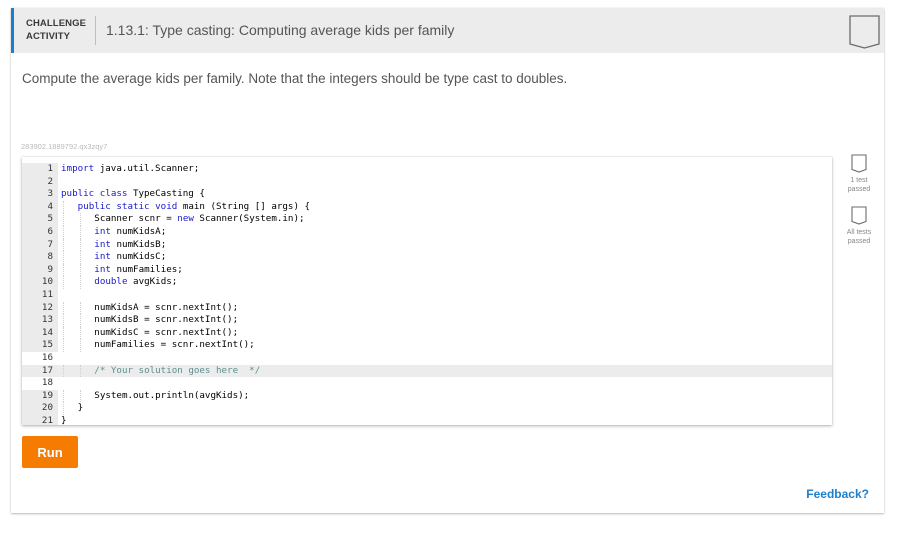 Image resolution: width=922 pixels, height=533 pixels. Describe the element at coordinates (859, 185) in the screenshot. I see `test-badge-label: 1 test passed` at that location.